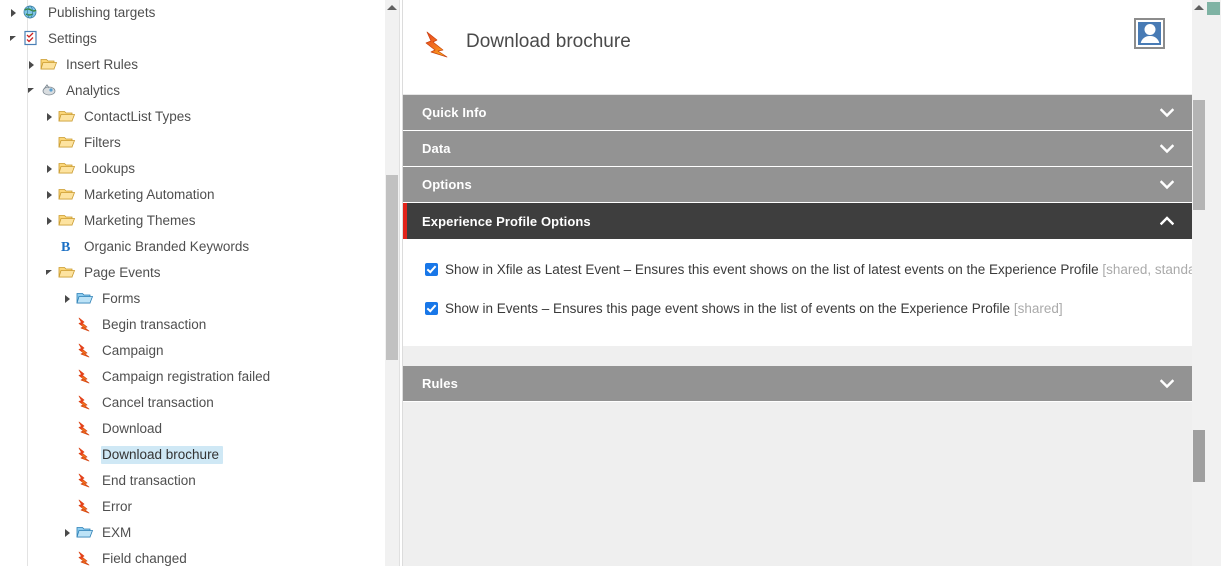 The image size is (1221, 566). What do you see at coordinates (72, 38) in the screenshot?
I see `tree-item-label: Settings` at bounding box center [72, 38].